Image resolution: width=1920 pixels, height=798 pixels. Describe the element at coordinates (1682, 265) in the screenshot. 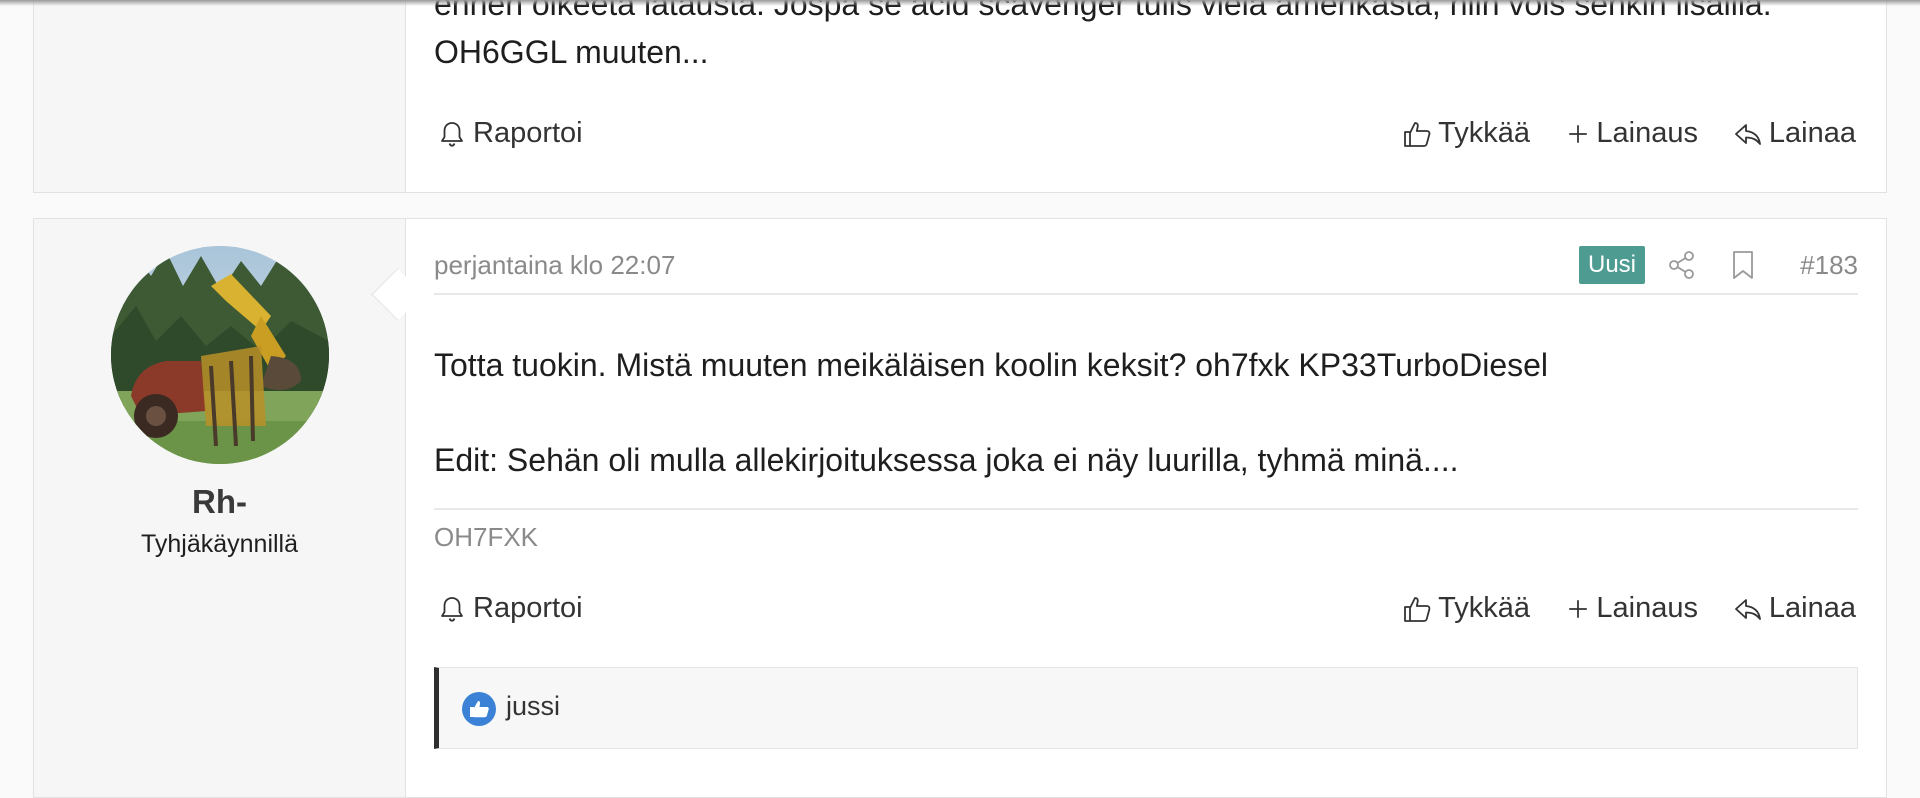

I see `share-icon` at that location.